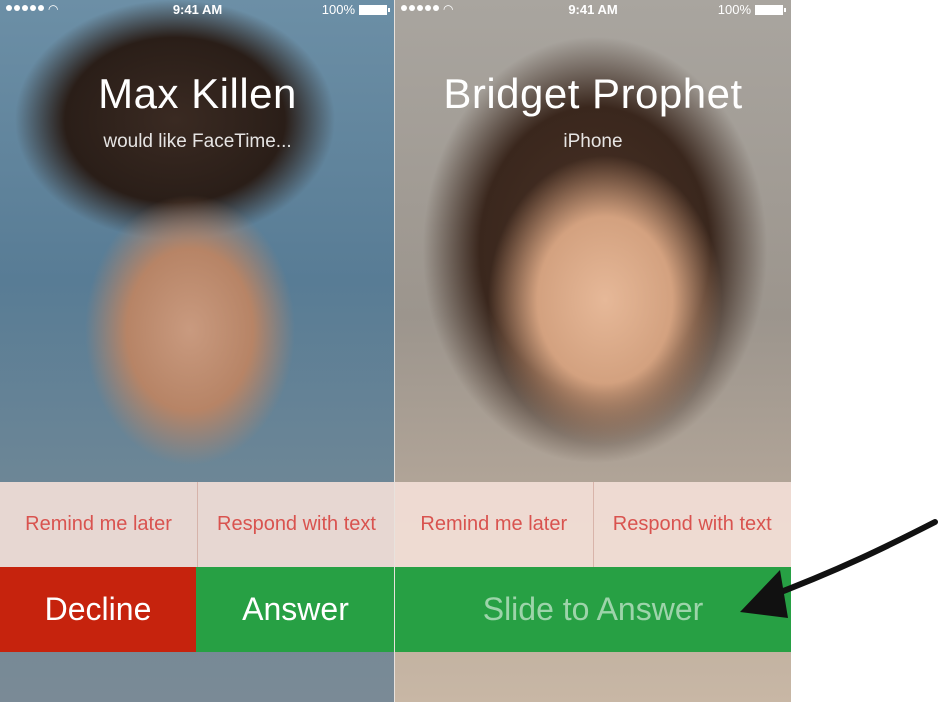 This screenshot has height=702, width=945. Describe the element at coordinates (98, 609) in the screenshot. I see `decline-button: Decline` at that location.